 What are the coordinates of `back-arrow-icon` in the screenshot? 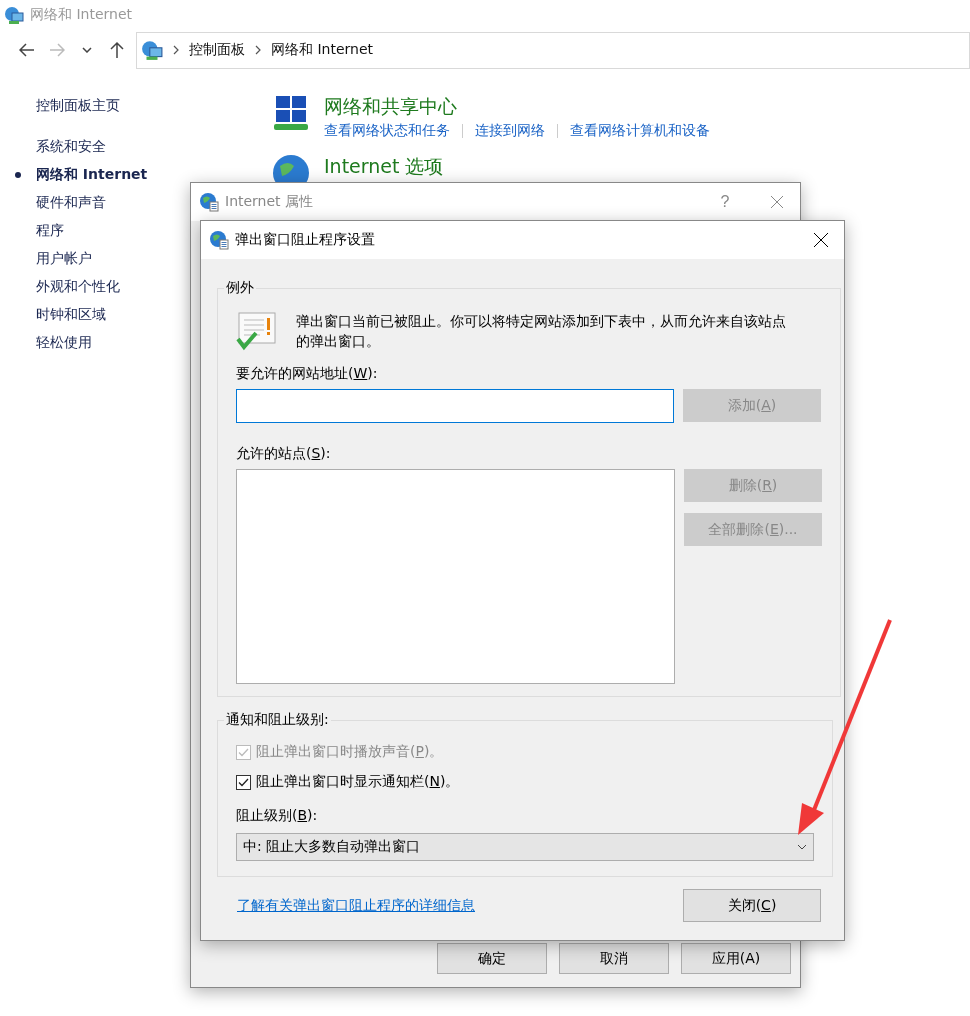 It's located at (27, 50).